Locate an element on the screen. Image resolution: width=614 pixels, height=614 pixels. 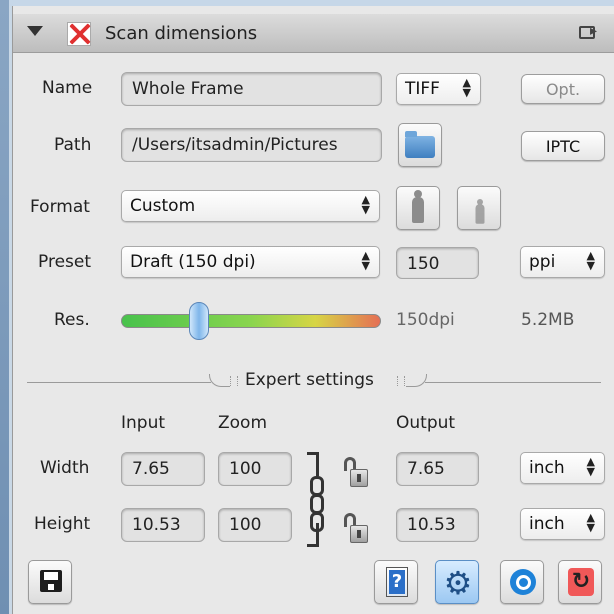
chain-link-icon is located at coordinates (317, 504).